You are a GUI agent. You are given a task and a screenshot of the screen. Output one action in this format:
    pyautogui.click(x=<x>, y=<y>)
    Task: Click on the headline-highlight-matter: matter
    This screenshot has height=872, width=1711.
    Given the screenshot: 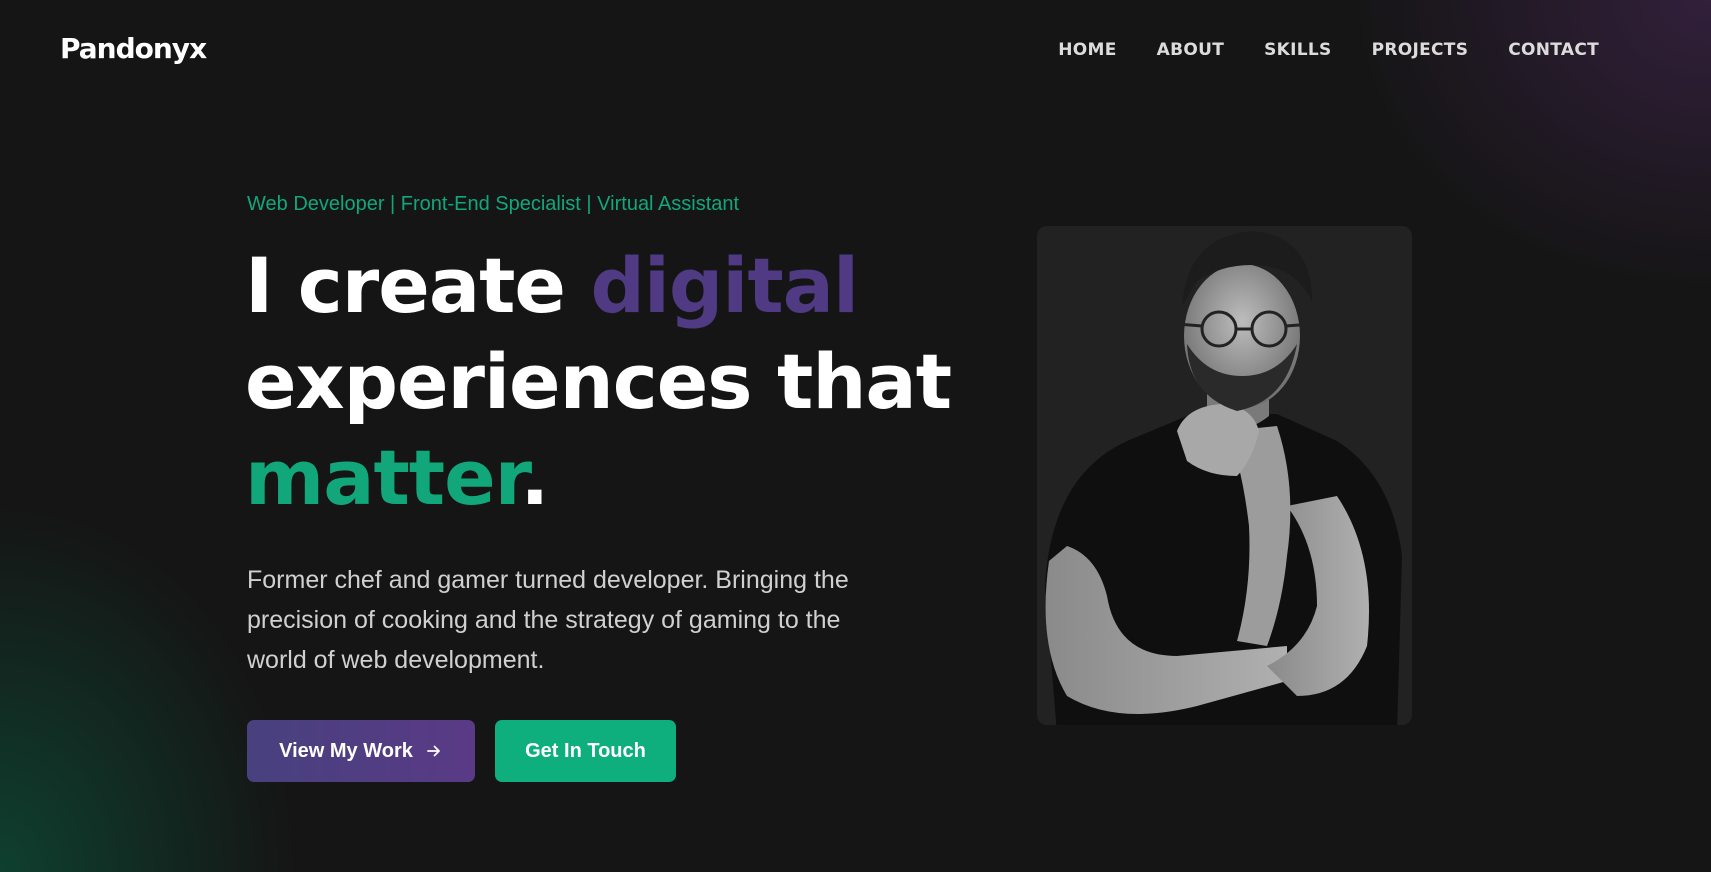 What is the action you would take?
    pyautogui.click(x=383, y=477)
    